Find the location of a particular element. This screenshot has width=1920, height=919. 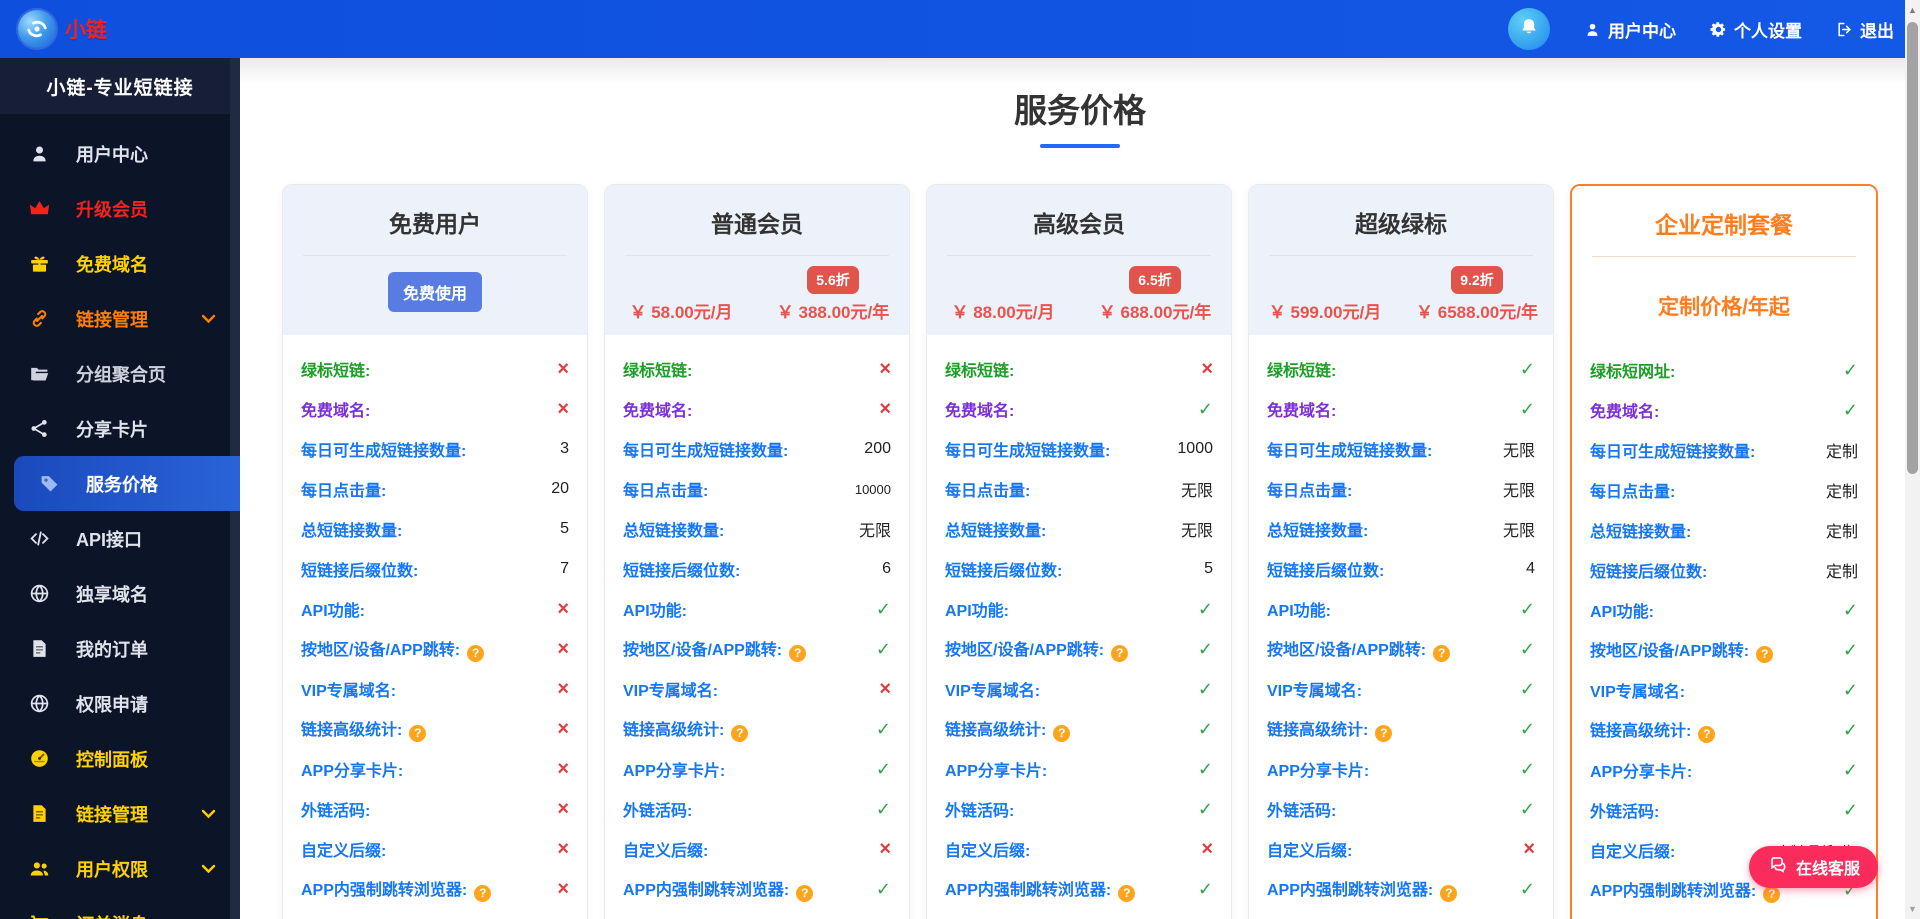

sidebar-item-label: 分组聚合页 is located at coordinates (121, 374).